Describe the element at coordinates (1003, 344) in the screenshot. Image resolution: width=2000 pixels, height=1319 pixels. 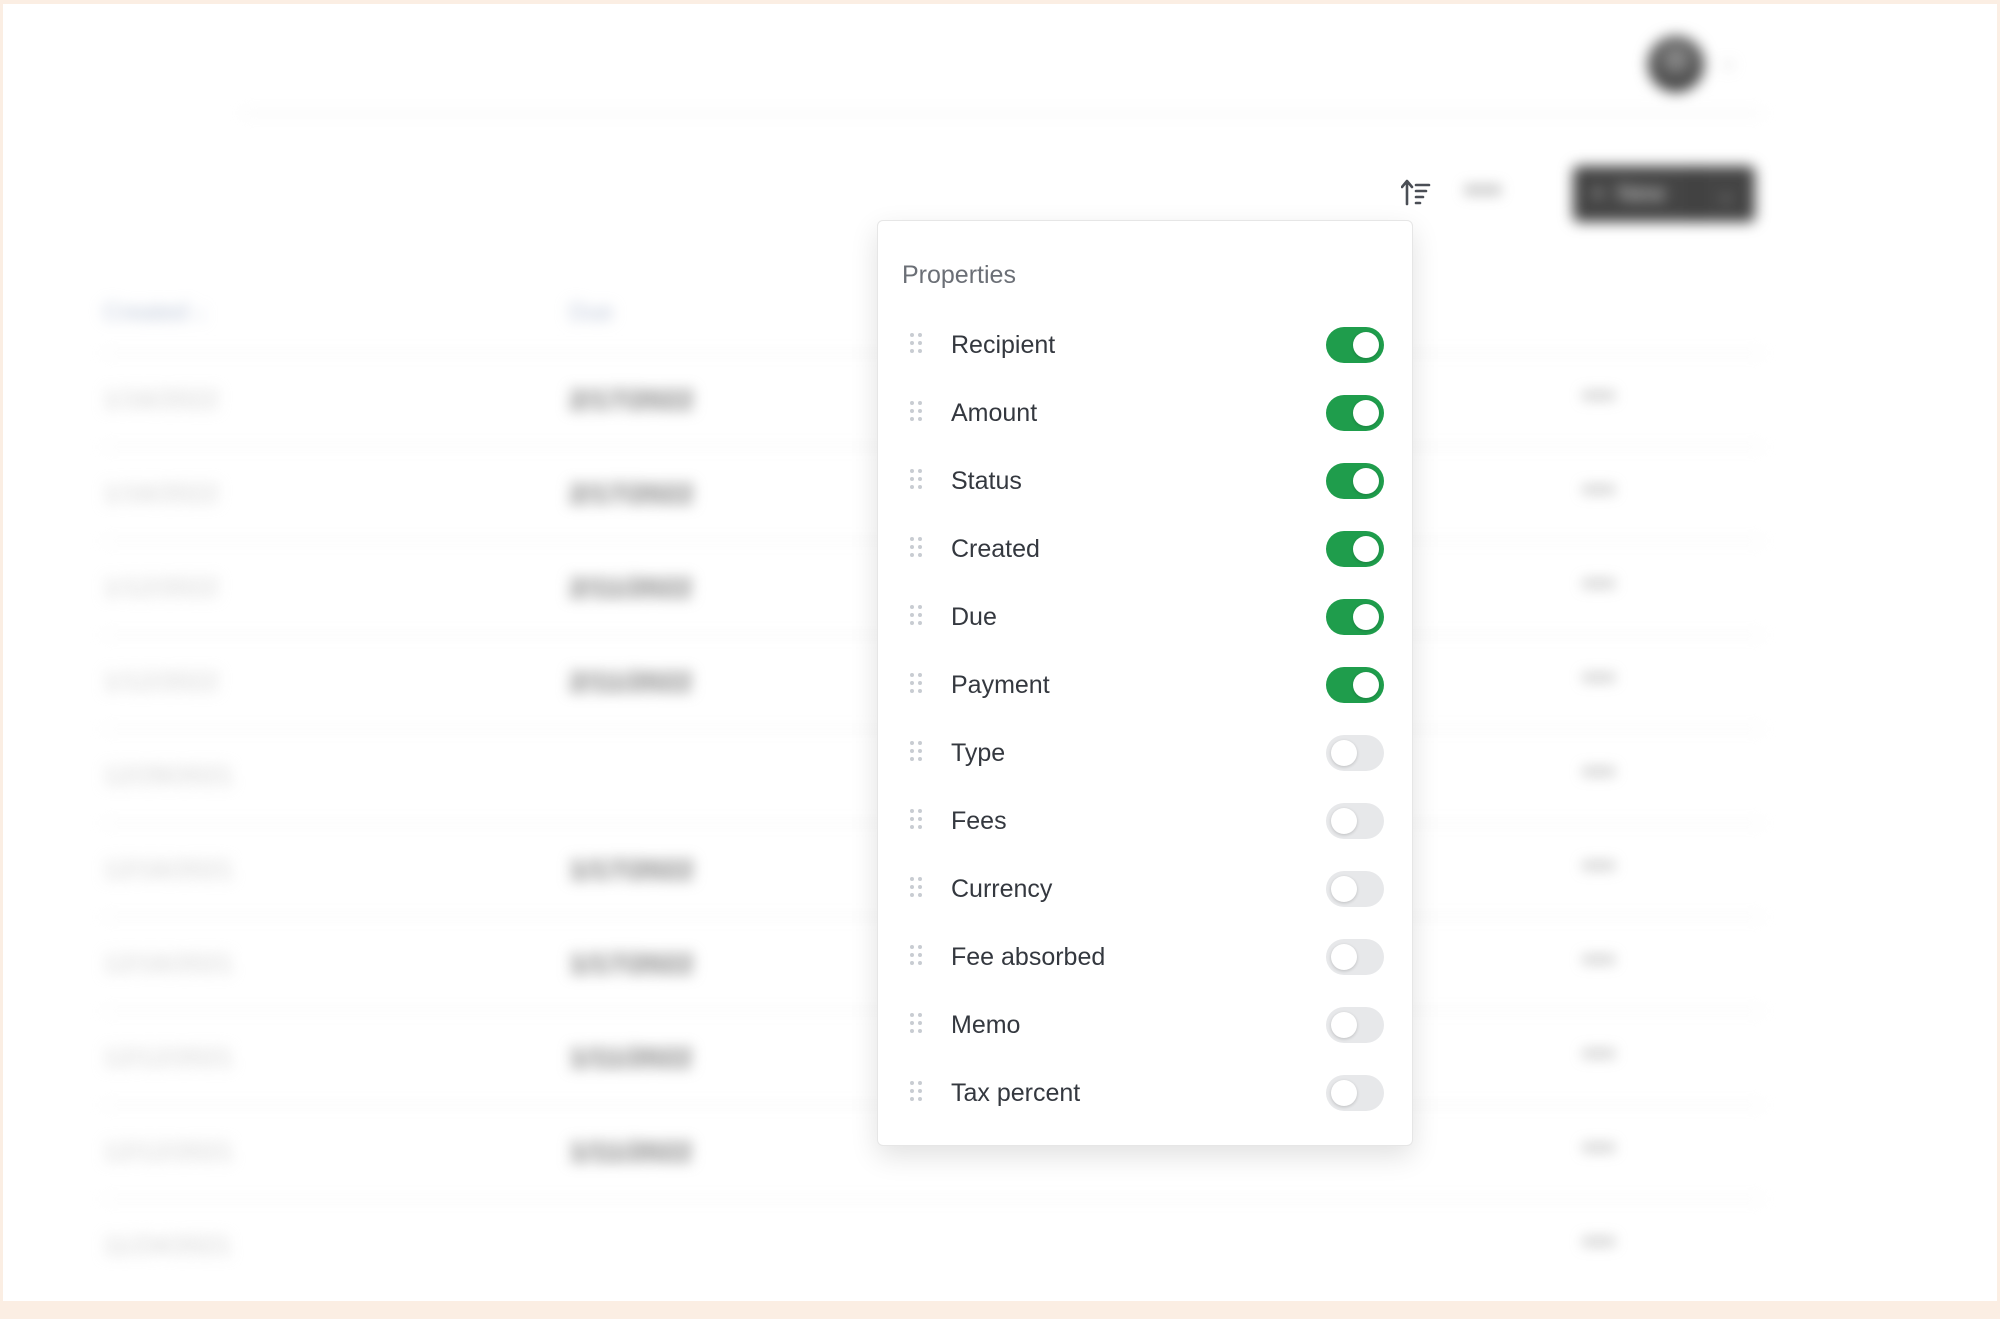
I see `property-label: Recipient` at that location.